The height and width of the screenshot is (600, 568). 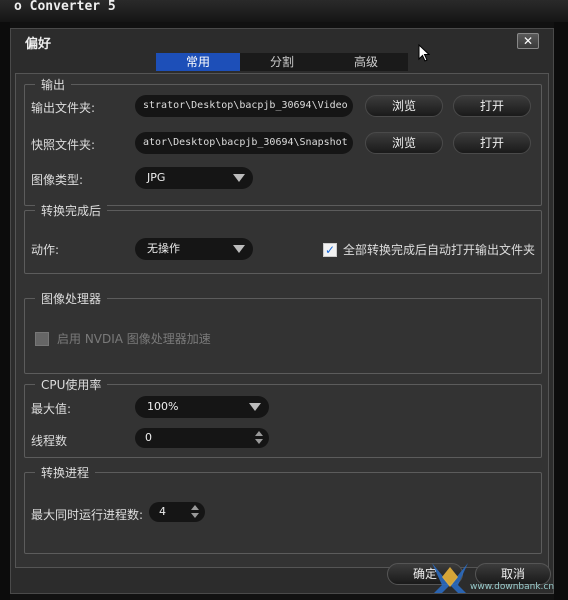 What do you see at coordinates (65, 472) in the screenshot?
I see `process-legend: 转换进程` at bounding box center [65, 472].